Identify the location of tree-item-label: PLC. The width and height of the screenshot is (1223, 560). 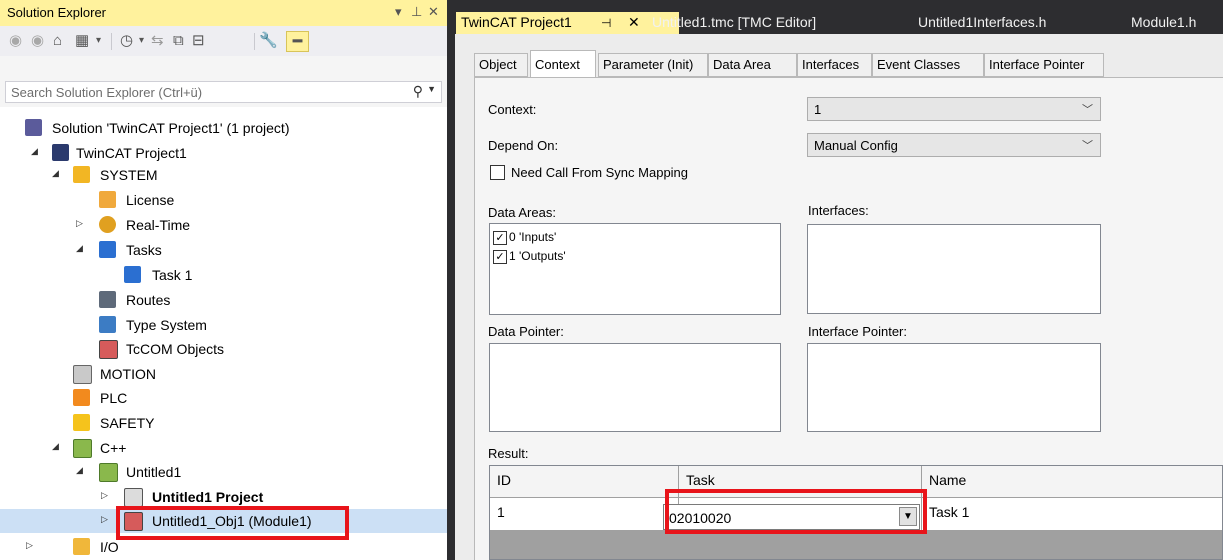
(114, 398).